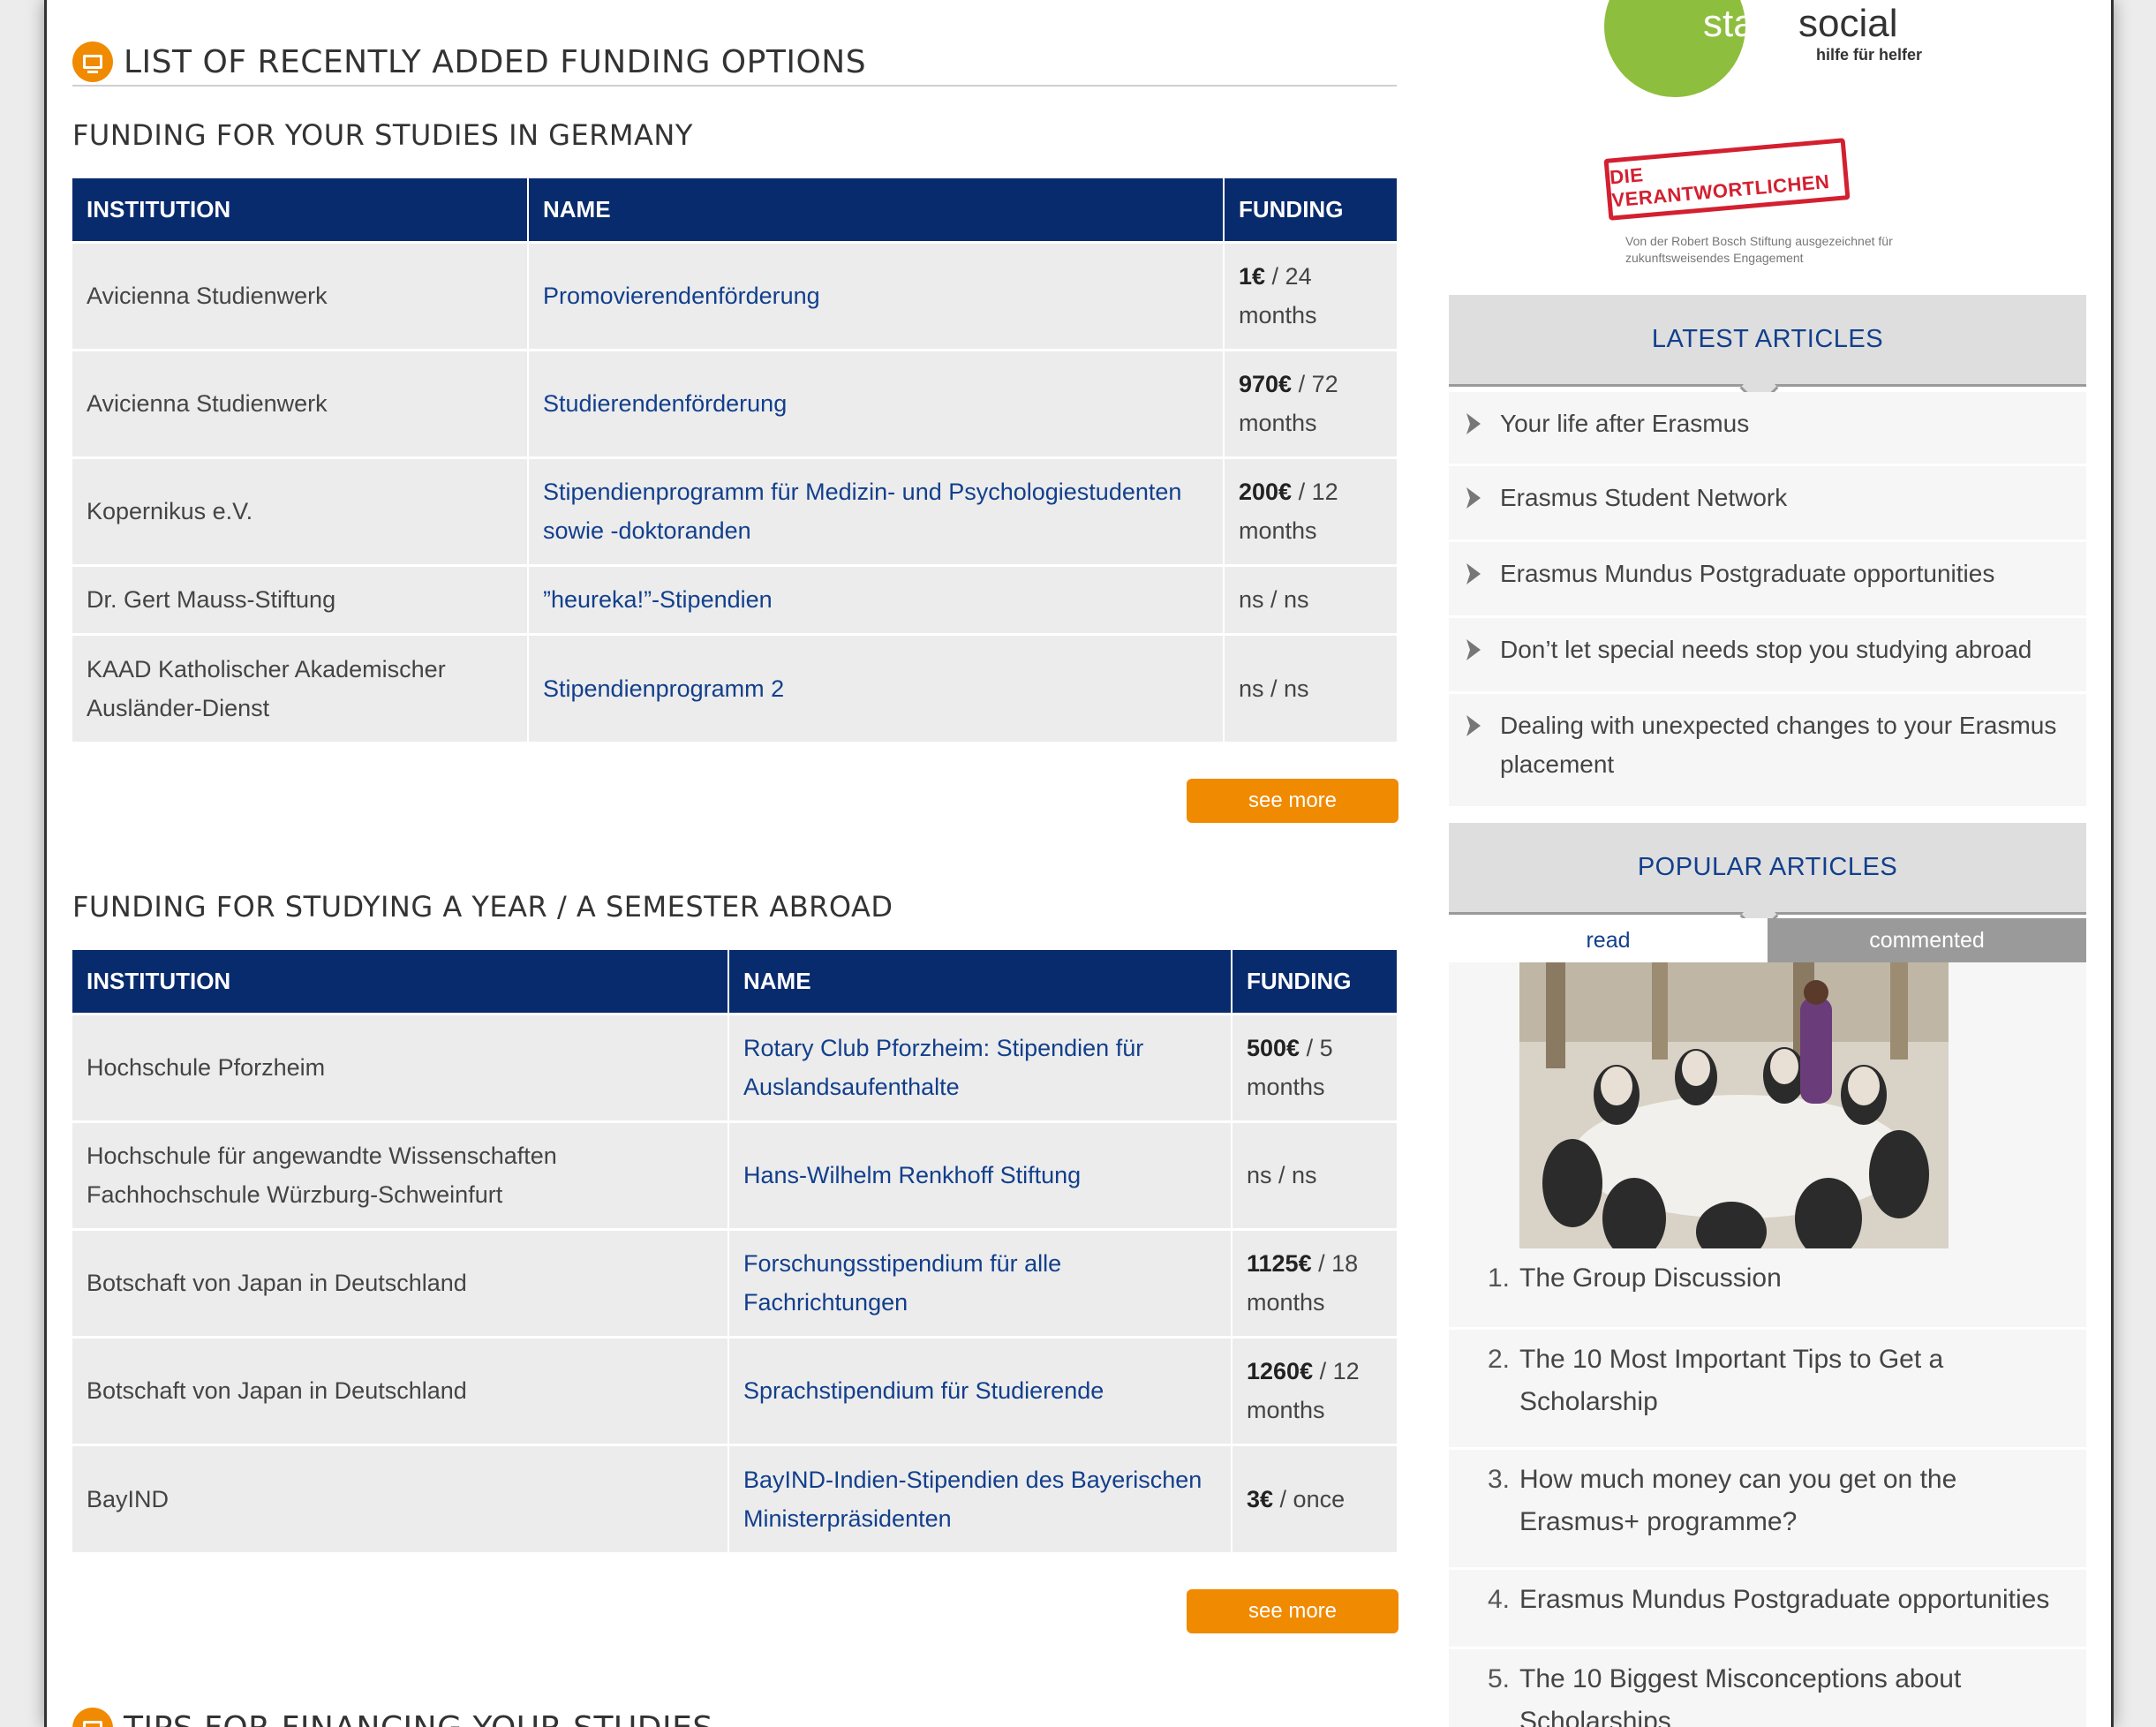 The width and height of the screenshot is (2156, 1727). I want to click on funding-cell: 500€ / 5 months, so click(1314, 1066).